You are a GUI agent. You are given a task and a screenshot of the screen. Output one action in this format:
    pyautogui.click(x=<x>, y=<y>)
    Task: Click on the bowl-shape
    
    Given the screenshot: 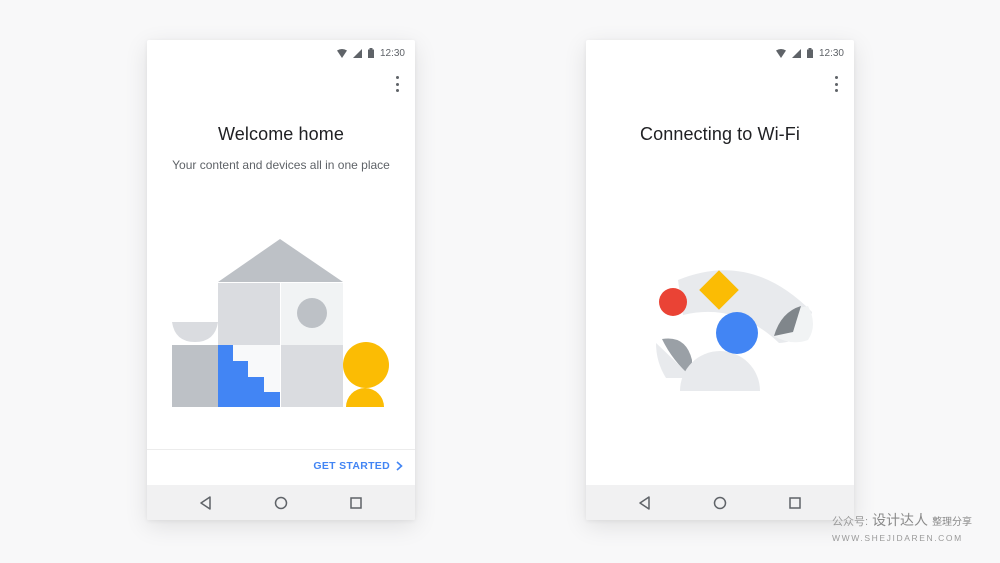 What is the action you would take?
    pyautogui.click(x=195, y=332)
    